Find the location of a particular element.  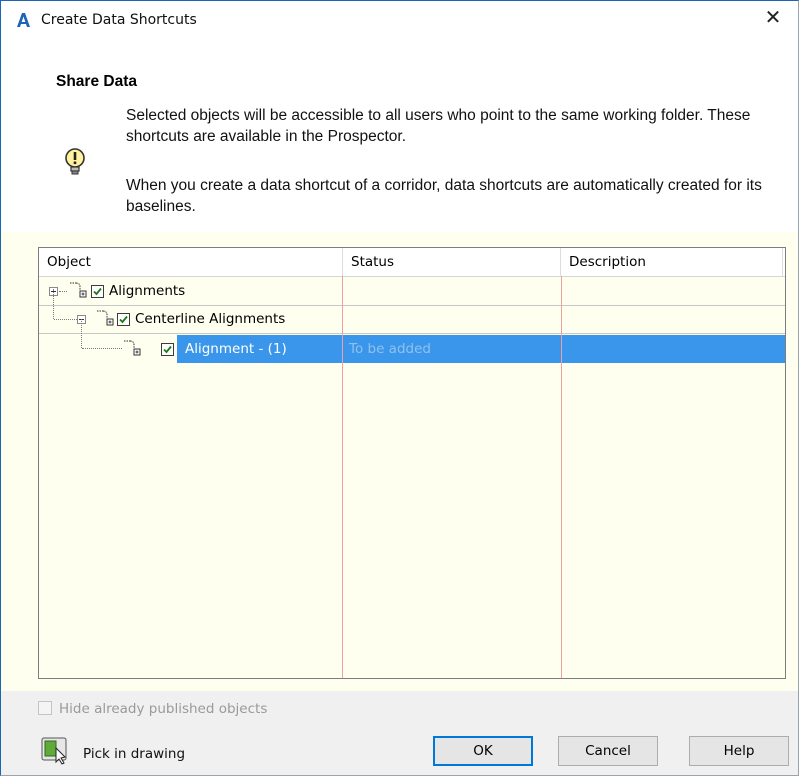

alignment-site-icon is located at coordinates (105, 318).